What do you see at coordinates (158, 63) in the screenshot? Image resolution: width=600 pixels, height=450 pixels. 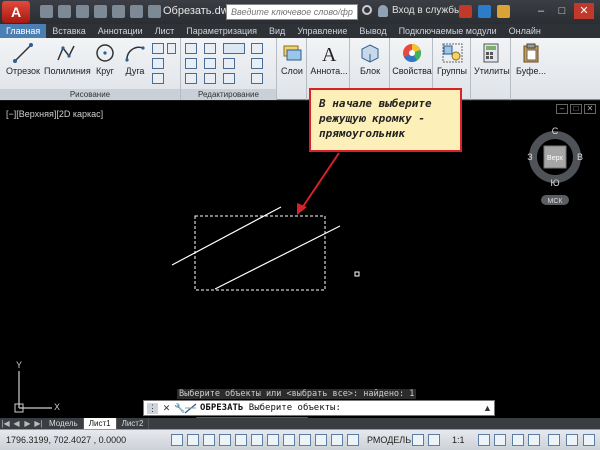 I see `hatch-icon` at bounding box center [158, 63].